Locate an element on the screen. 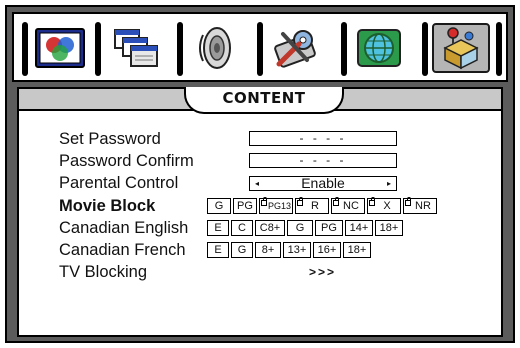  rating-label: 8+ is located at coordinates (268, 250).